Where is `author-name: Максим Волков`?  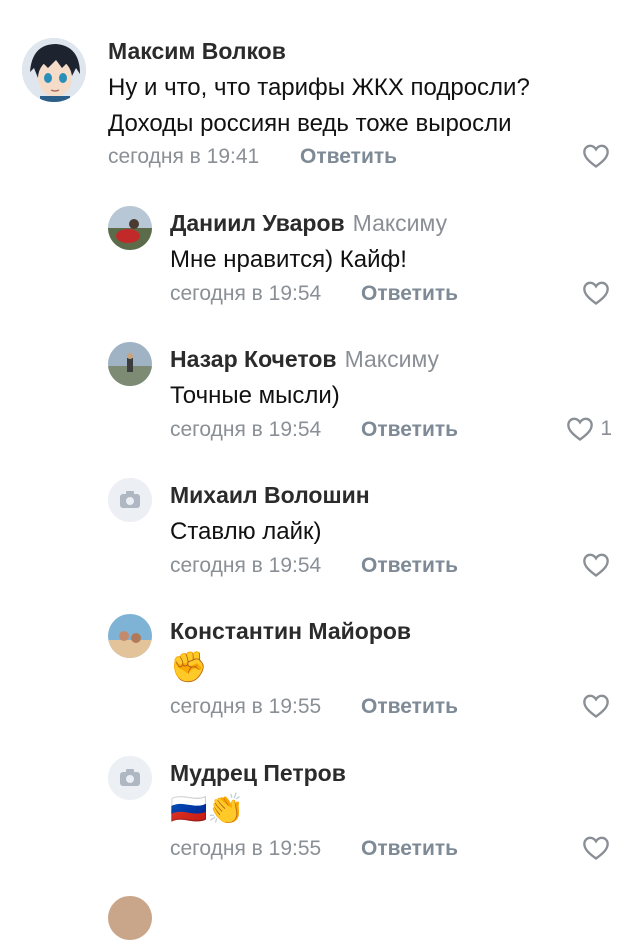
author-name: Максим Волков is located at coordinates (197, 51).